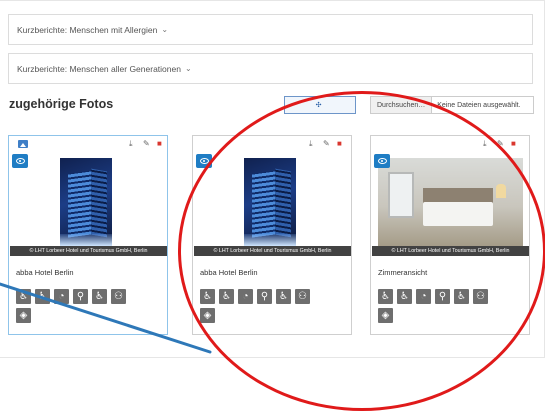  I want to click on image-icon, so click(23, 144).